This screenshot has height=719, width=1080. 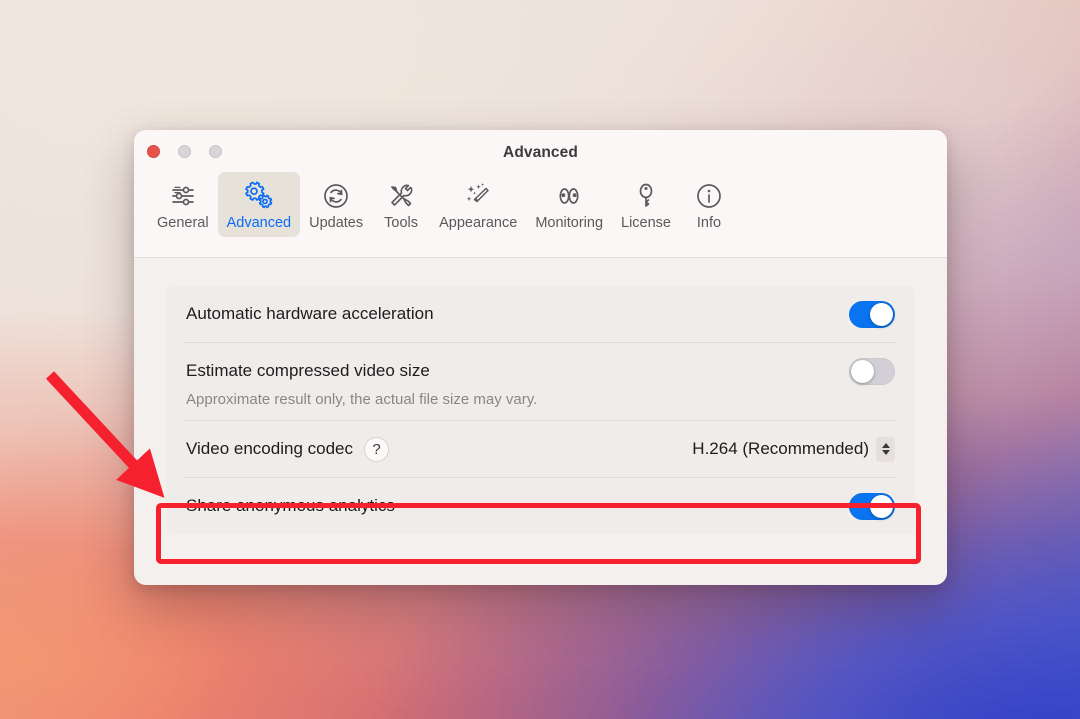 I want to click on tab-updates-label: Updates, so click(x=336, y=223).